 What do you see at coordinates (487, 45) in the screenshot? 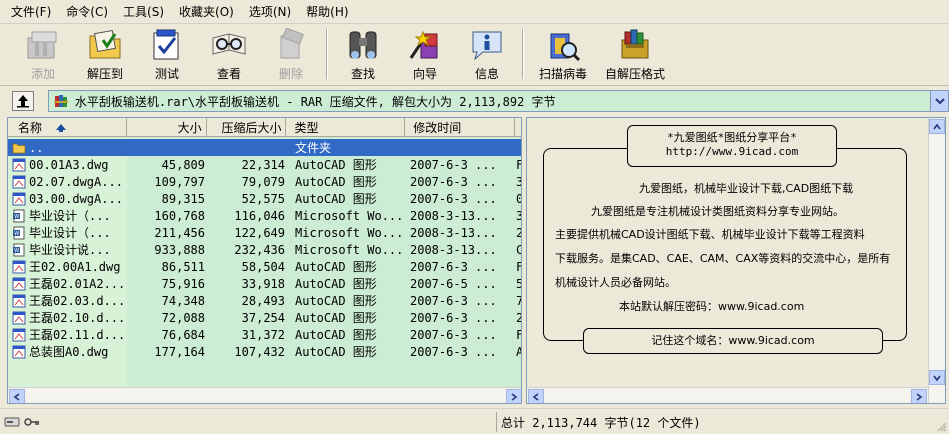
I see `info-icon` at bounding box center [487, 45].